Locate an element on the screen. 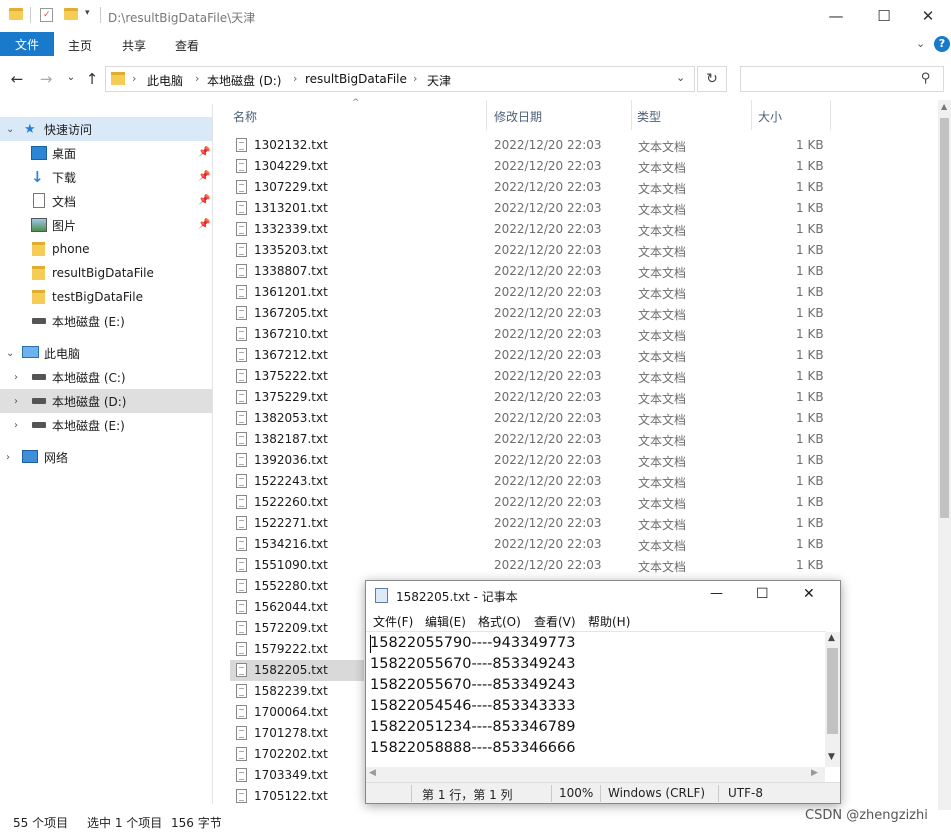 This screenshot has width=951, height=835. table-row: 1382053.txt 2022/12/20 22:03 文本文档 1 KB is located at coordinates (580, 418).